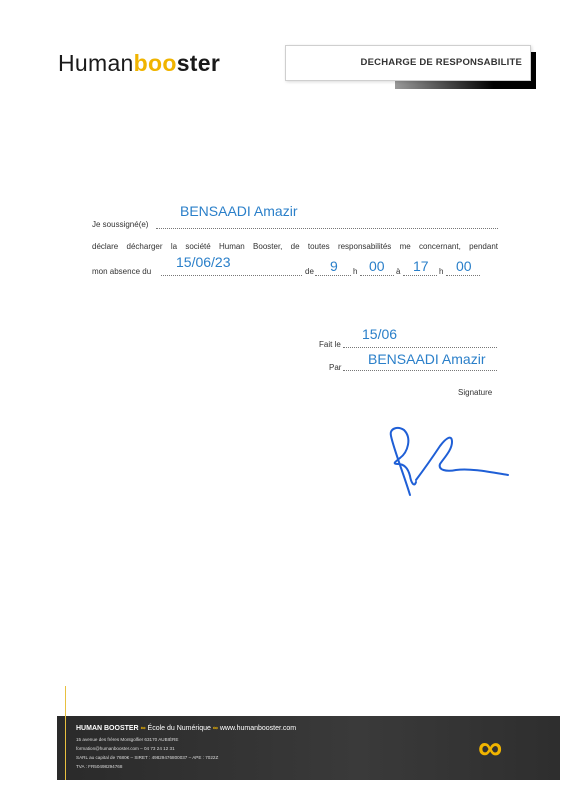  What do you see at coordinates (215, 728) in the screenshot?
I see `infinity-icon-2: ∞` at bounding box center [215, 728].